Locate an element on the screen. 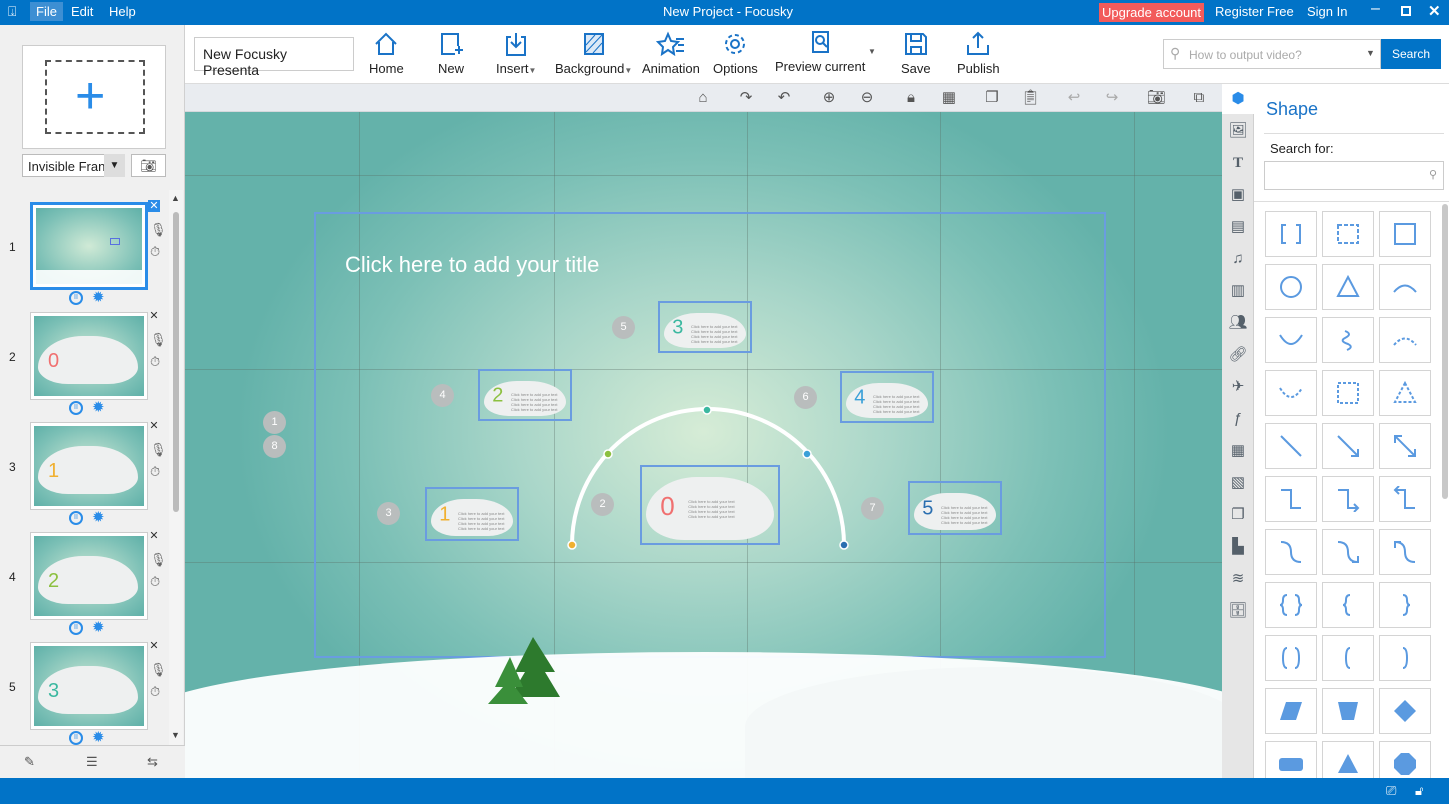 The height and width of the screenshot is (804, 1449). menu-file: File is located at coordinates (46, 11).